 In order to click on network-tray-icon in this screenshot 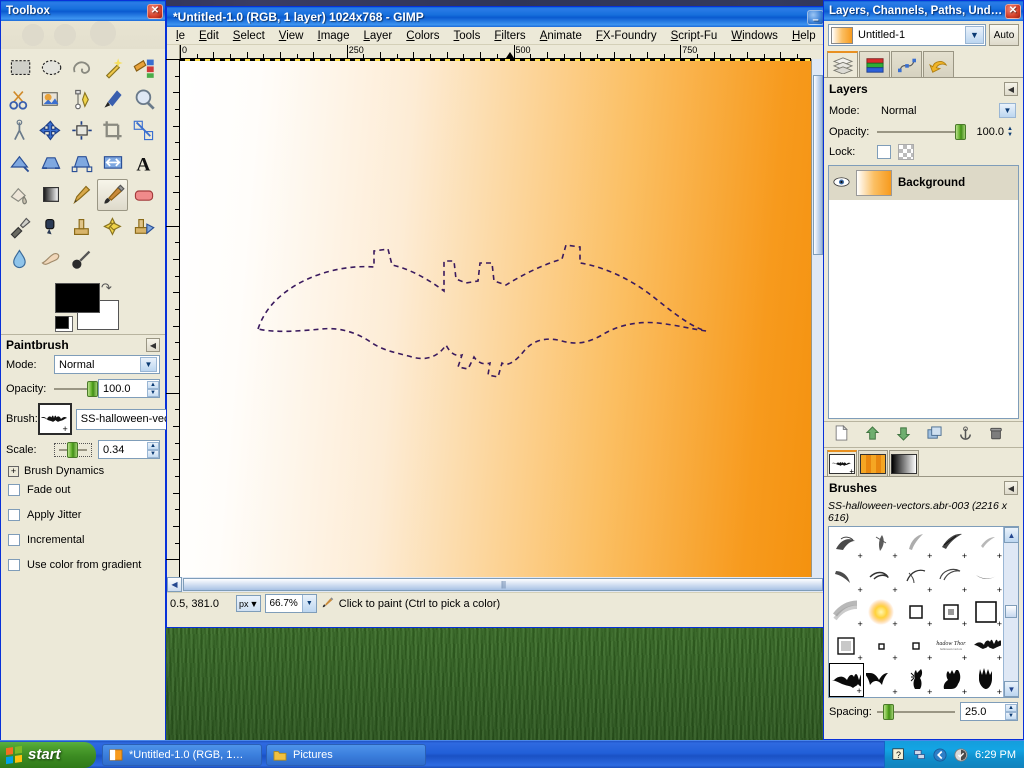, I will do `click(919, 755)`.